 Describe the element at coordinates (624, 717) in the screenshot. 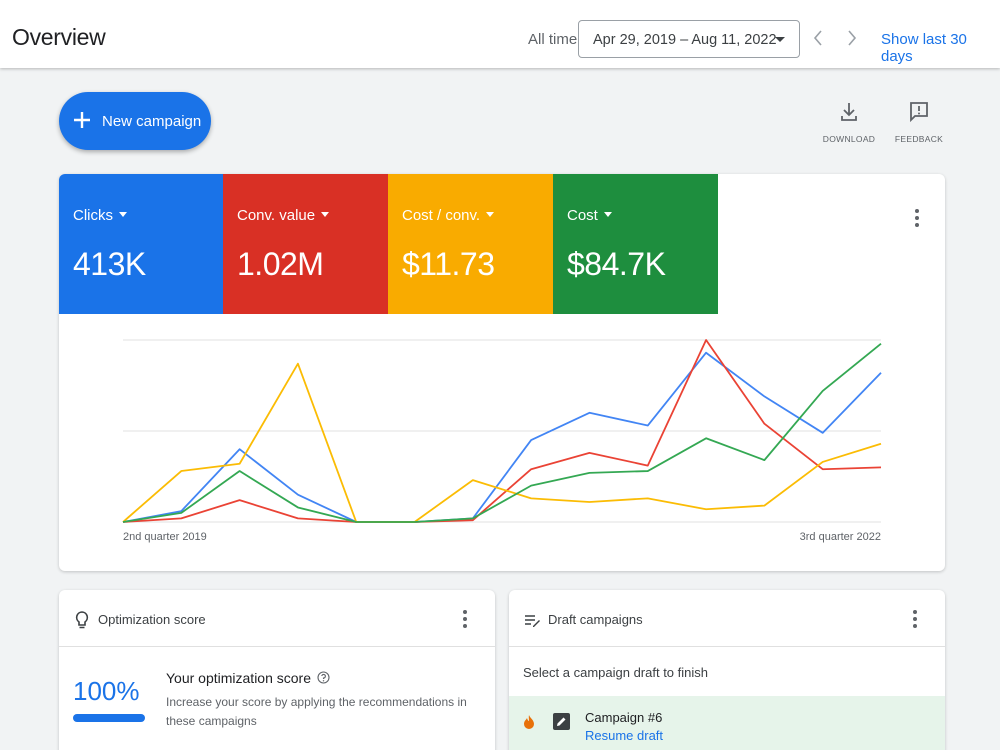

I see `draft-campaign-name: Campaign #6` at that location.